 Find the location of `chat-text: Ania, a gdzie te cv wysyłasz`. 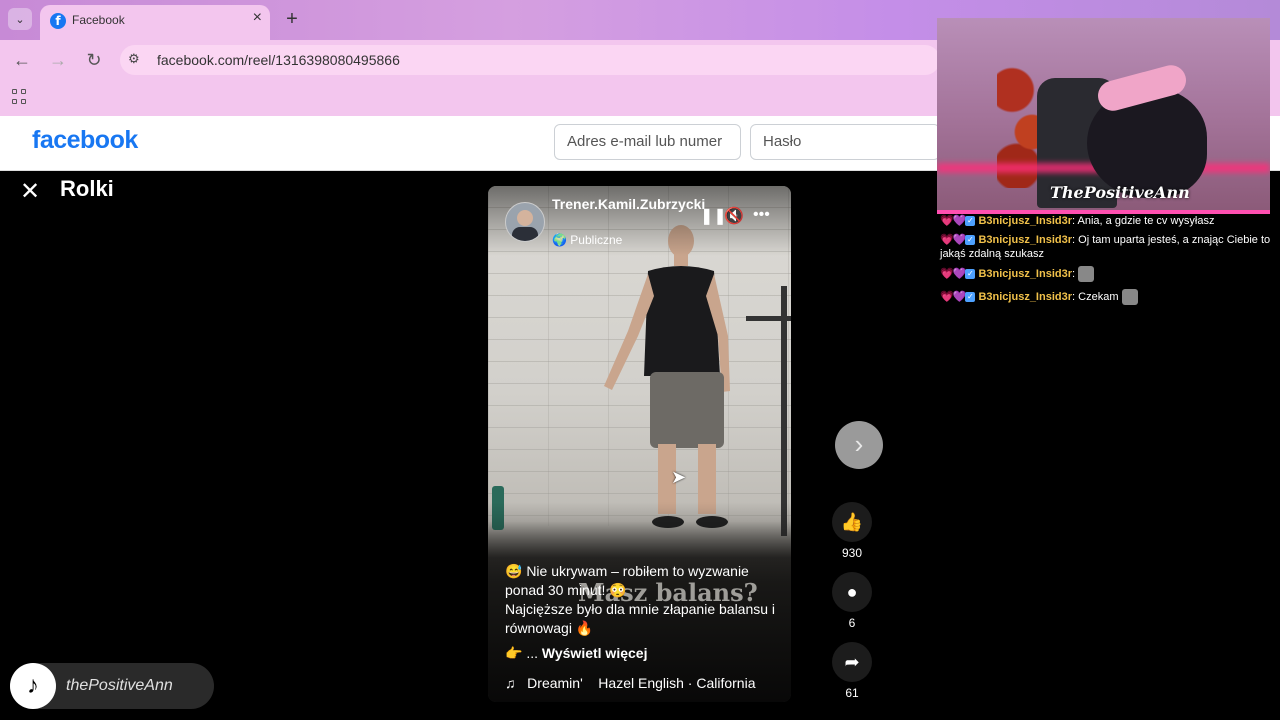

chat-text: Ania, a gdzie te cv wysyłasz is located at coordinates (1146, 221).